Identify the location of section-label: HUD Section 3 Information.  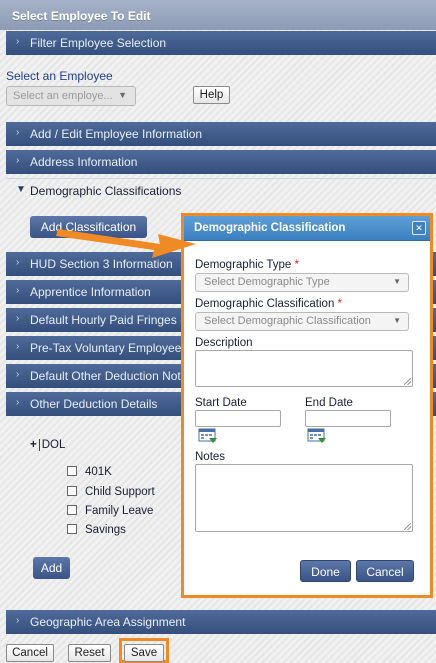
(101, 264).